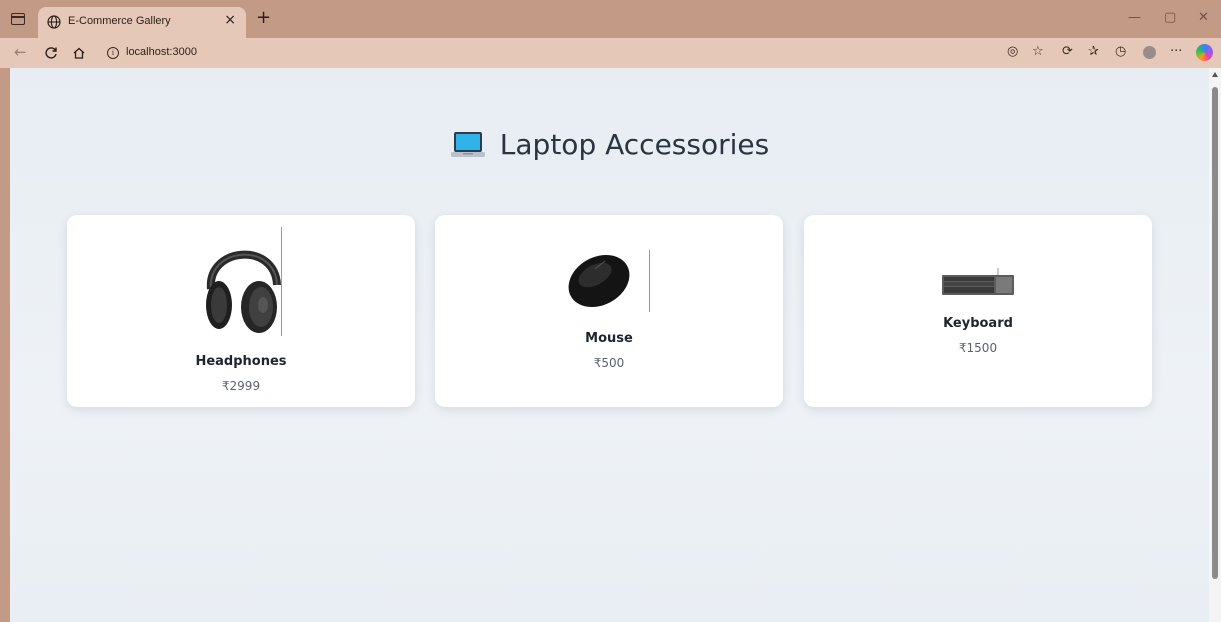 The width and height of the screenshot is (1221, 622). What do you see at coordinates (18, 19) in the screenshot?
I see `tab-actions-icon` at bounding box center [18, 19].